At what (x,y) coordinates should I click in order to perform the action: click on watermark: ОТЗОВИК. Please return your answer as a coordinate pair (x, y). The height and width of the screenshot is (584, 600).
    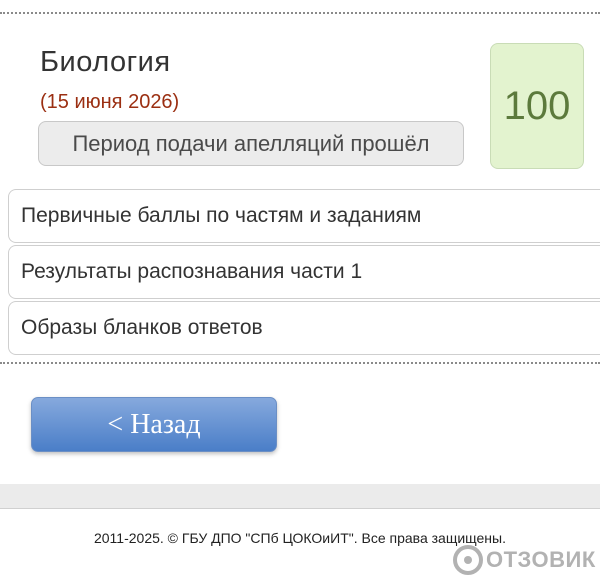
    Looking at the image, I should click on (525, 560).